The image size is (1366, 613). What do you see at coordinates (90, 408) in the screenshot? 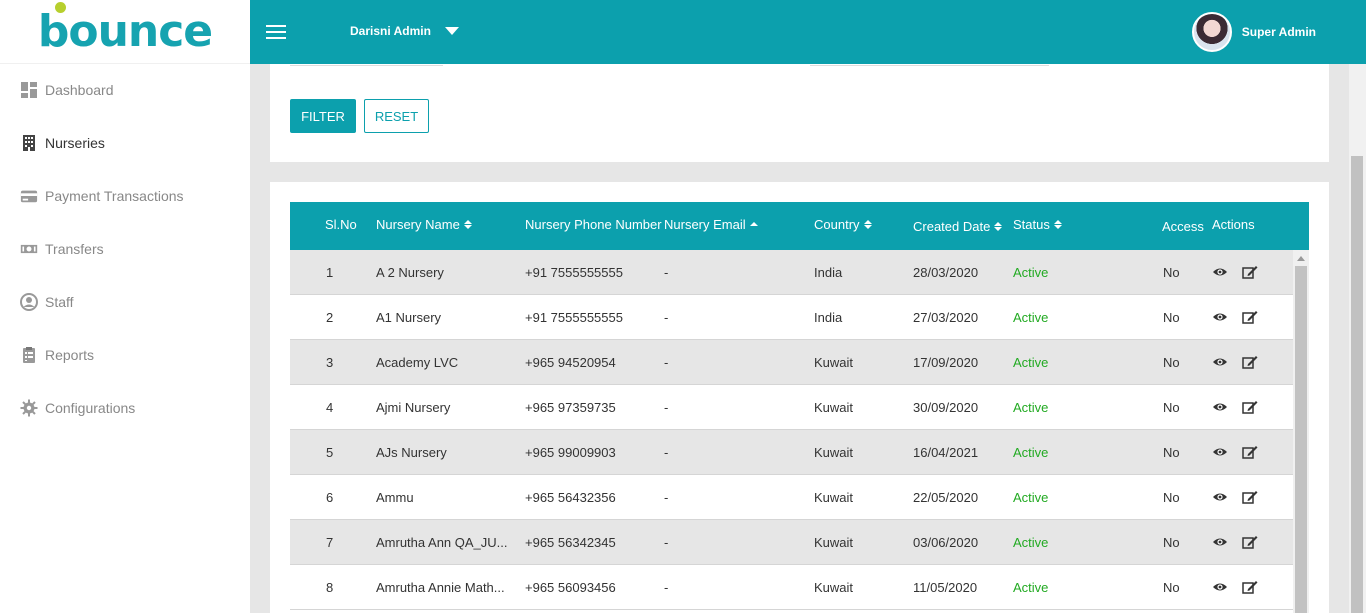
I see `sidebar-item-label: Configurations` at bounding box center [90, 408].